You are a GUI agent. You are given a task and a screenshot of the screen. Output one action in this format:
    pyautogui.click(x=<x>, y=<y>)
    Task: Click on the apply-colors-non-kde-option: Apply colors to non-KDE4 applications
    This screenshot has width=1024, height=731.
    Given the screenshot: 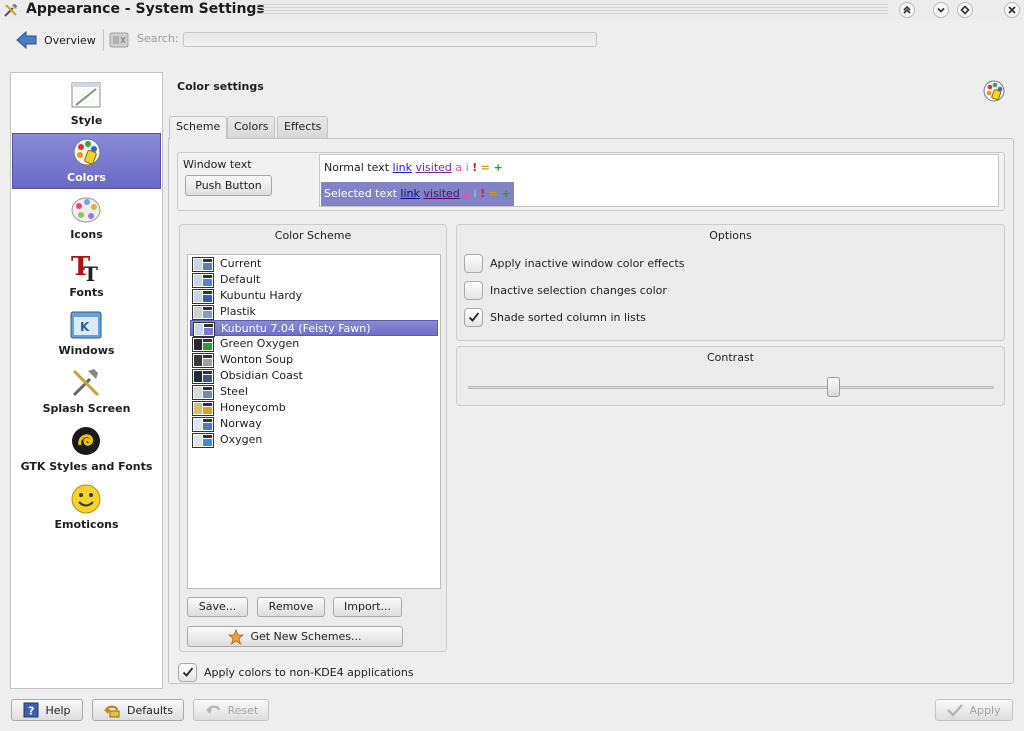 What is the action you would take?
    pyautogui.click(x=296, y=672)
    